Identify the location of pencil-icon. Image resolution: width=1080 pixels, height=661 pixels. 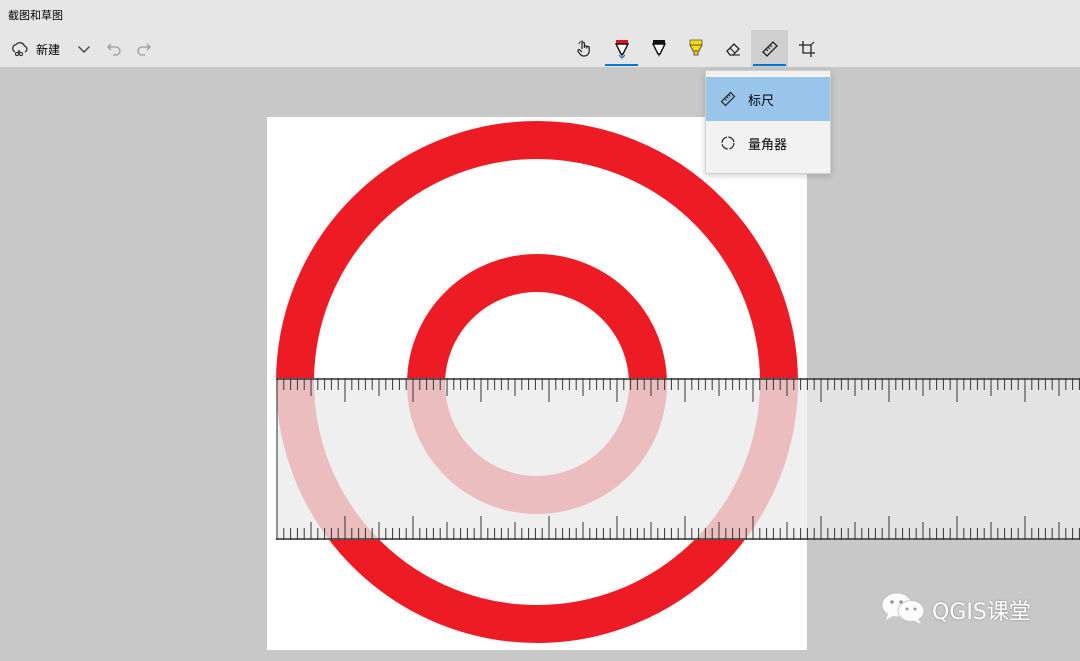
(659, 49).